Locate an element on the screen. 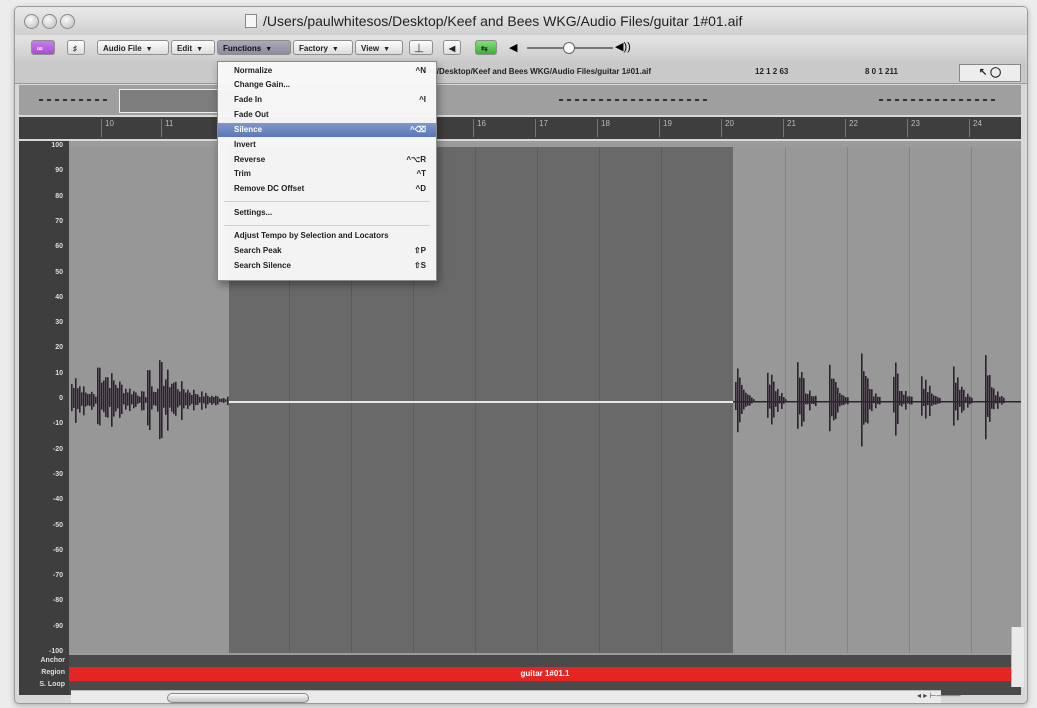 The image size is (1037, 708). audio-file-menu: Audio File ▼ is located at coordinates (133, 47).